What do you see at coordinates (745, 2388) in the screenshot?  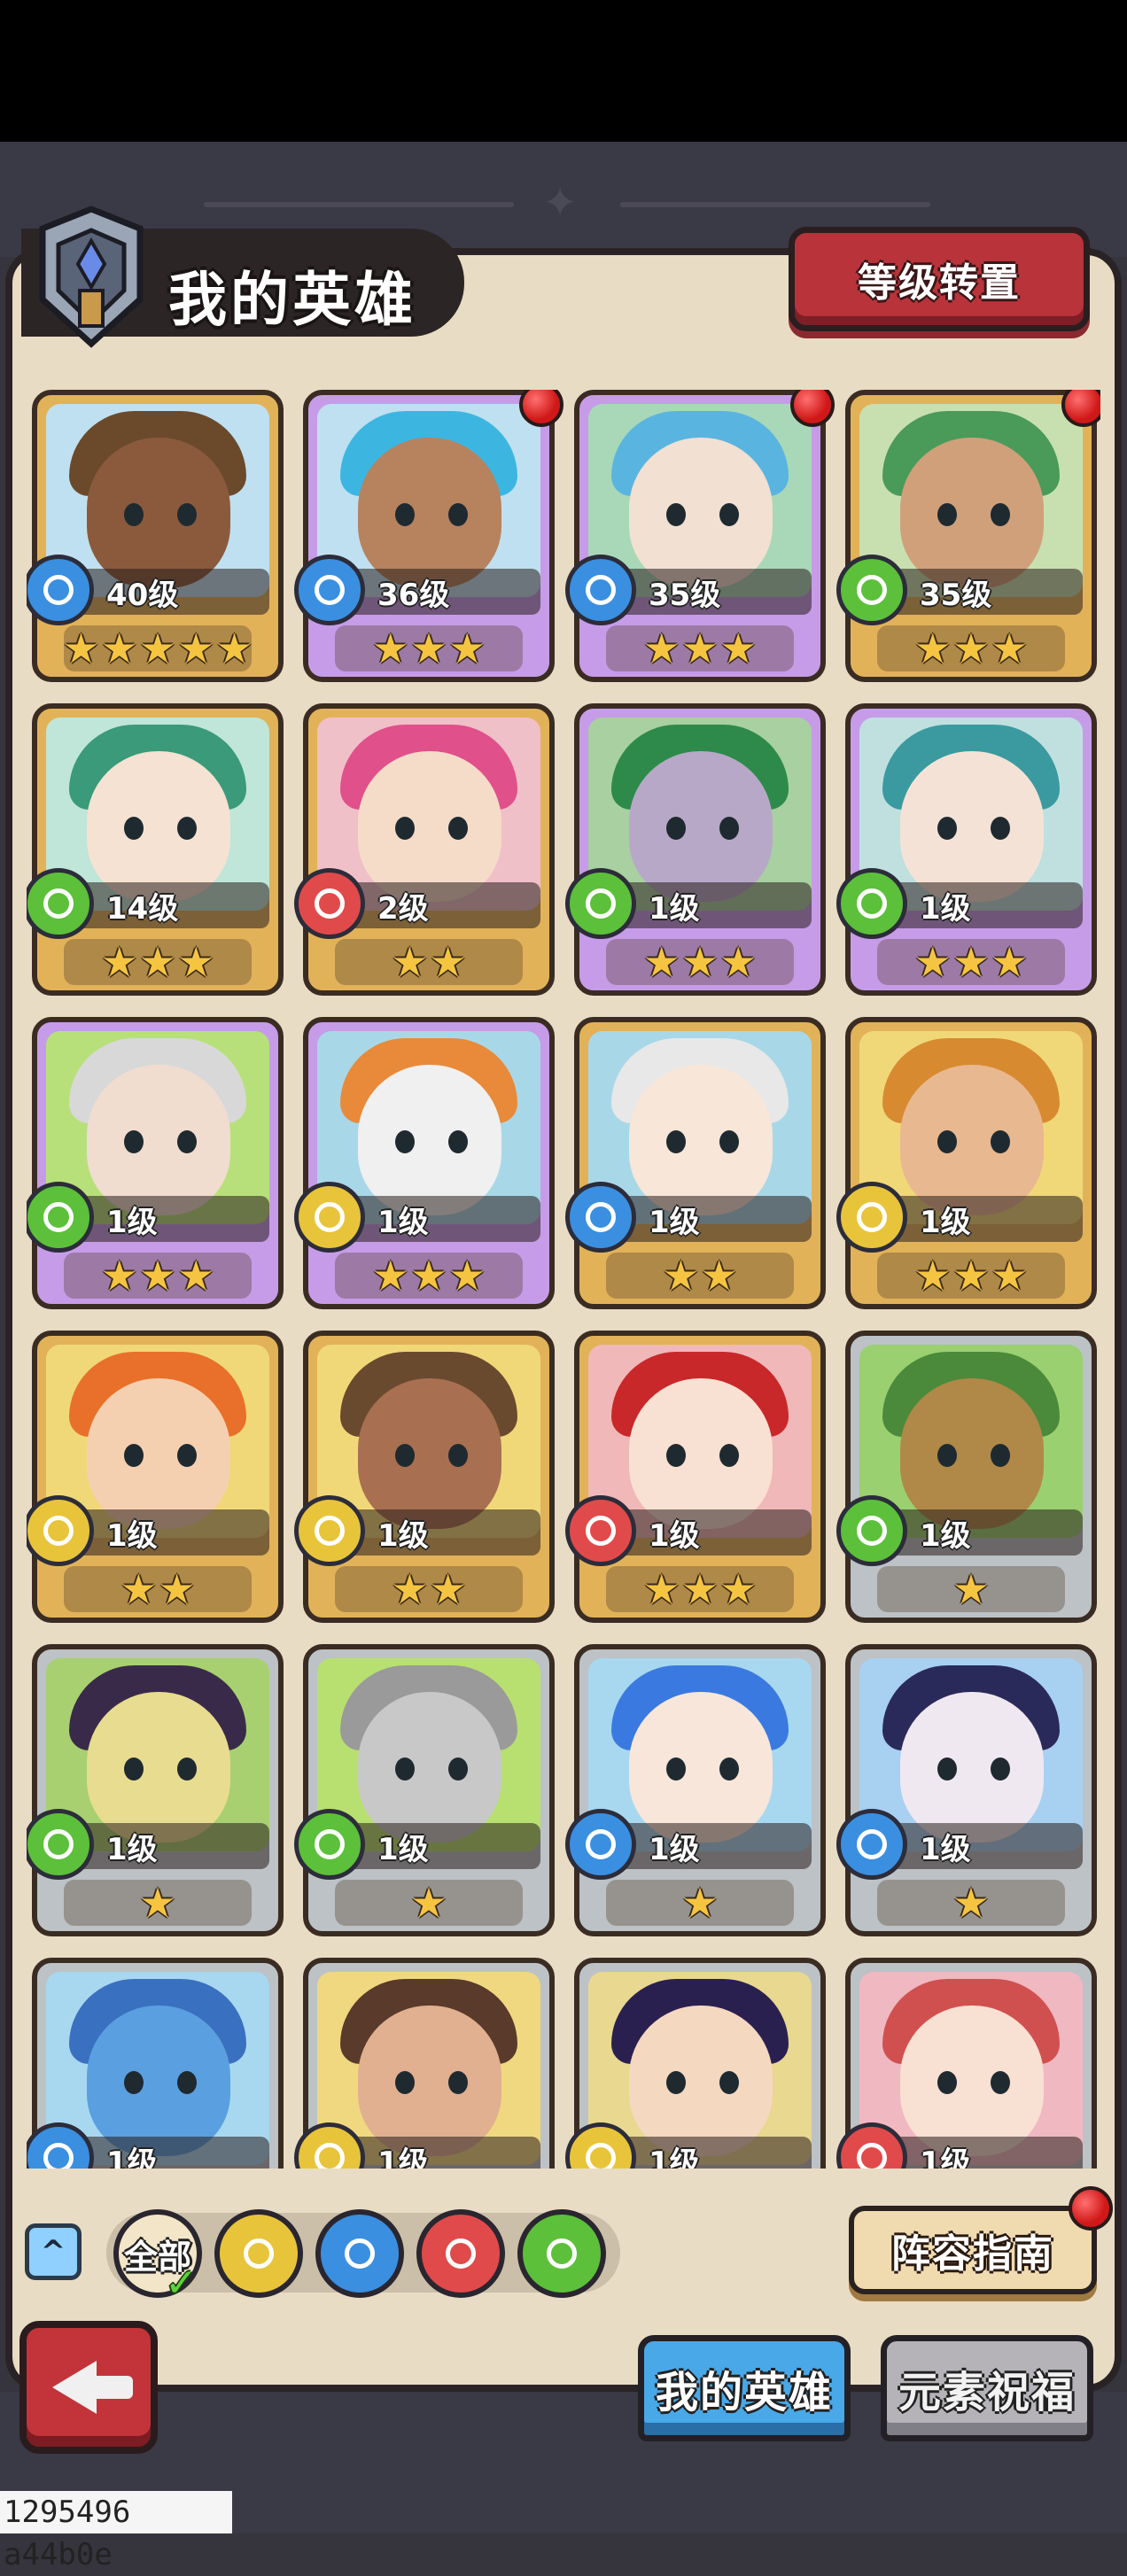 I see `tab-my-heroes: 我的英雄` at bounding box center [745, 2388].